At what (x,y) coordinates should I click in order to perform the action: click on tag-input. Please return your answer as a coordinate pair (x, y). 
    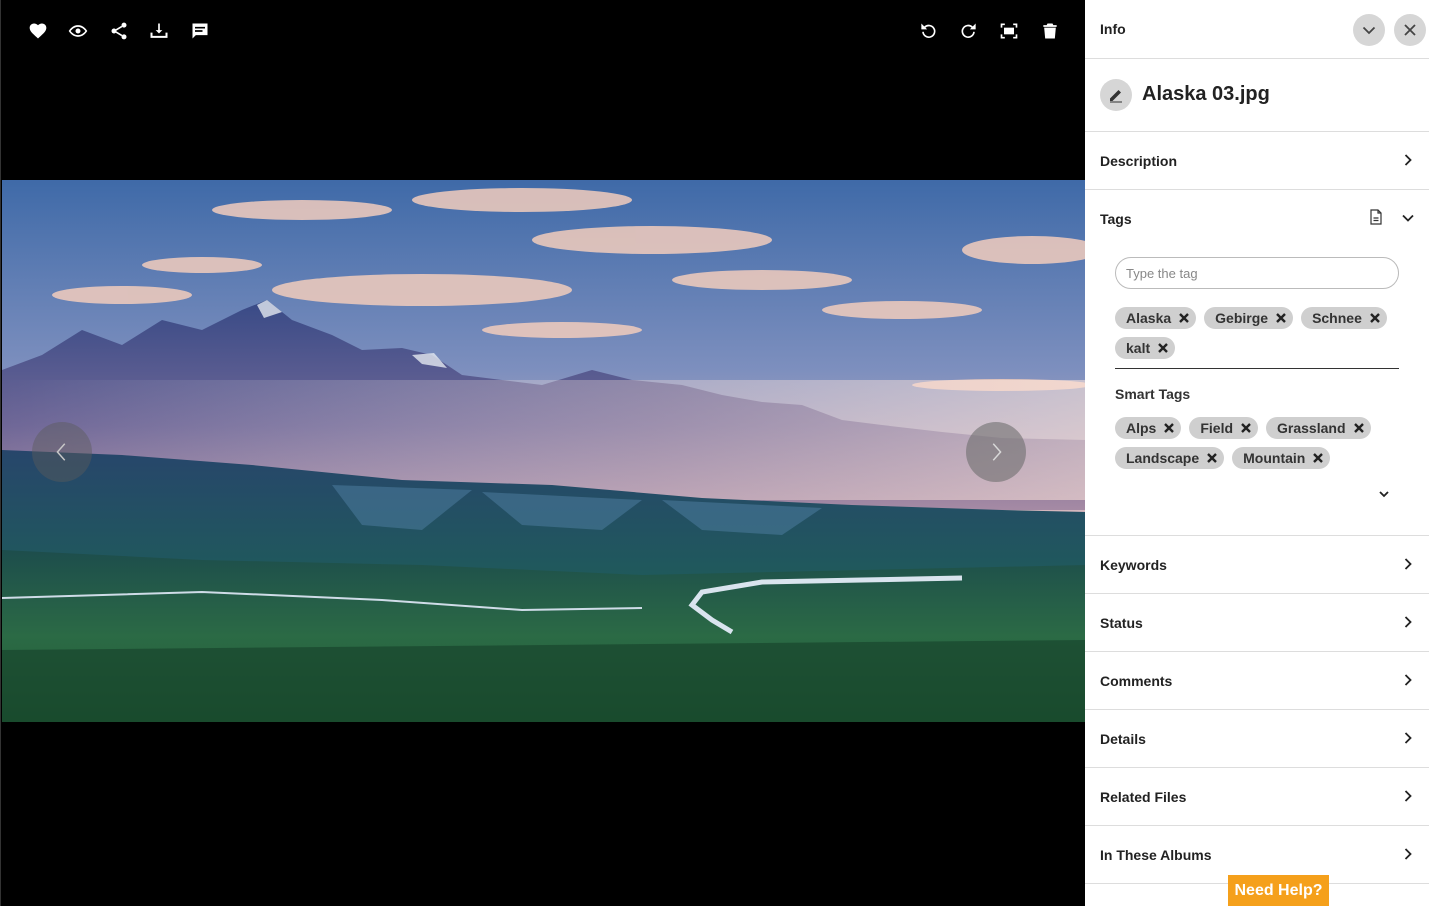
    Looking at the image, I should click on (1257, 273).